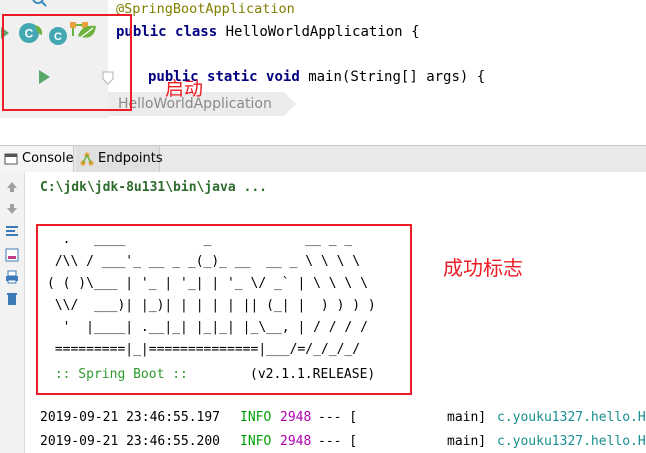  What do you see at coordinates (184, 89) in the screenshot?
I see `start-annotation-label: 启动` at bounding box center [184, 89].